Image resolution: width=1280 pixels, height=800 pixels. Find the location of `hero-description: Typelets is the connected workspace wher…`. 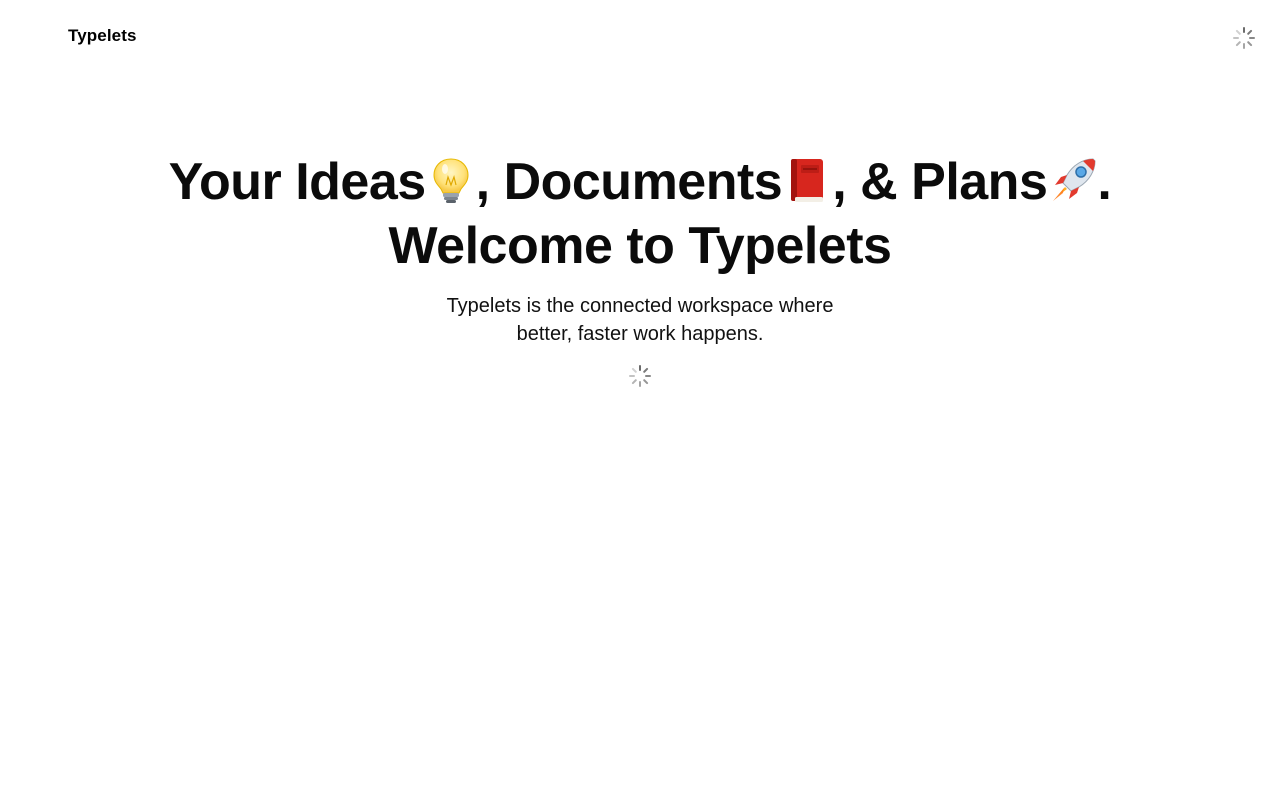

hero-description: Typelets is the connected workspace wher… is located at coordinates (640, 320).